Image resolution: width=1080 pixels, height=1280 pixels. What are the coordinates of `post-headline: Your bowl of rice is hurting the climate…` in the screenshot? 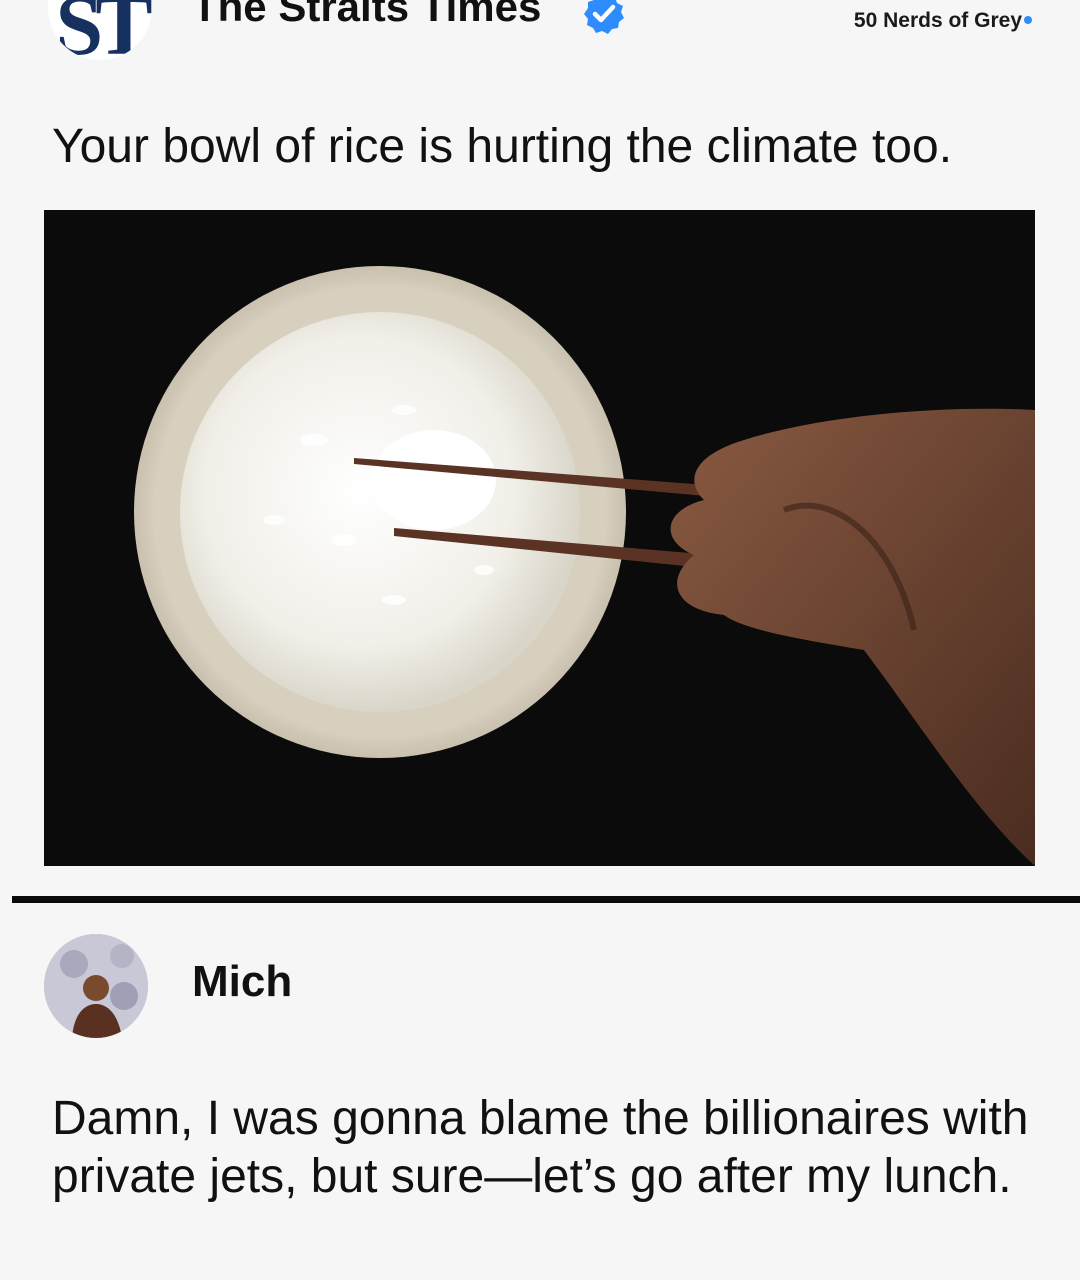 It's located at (502, 146).